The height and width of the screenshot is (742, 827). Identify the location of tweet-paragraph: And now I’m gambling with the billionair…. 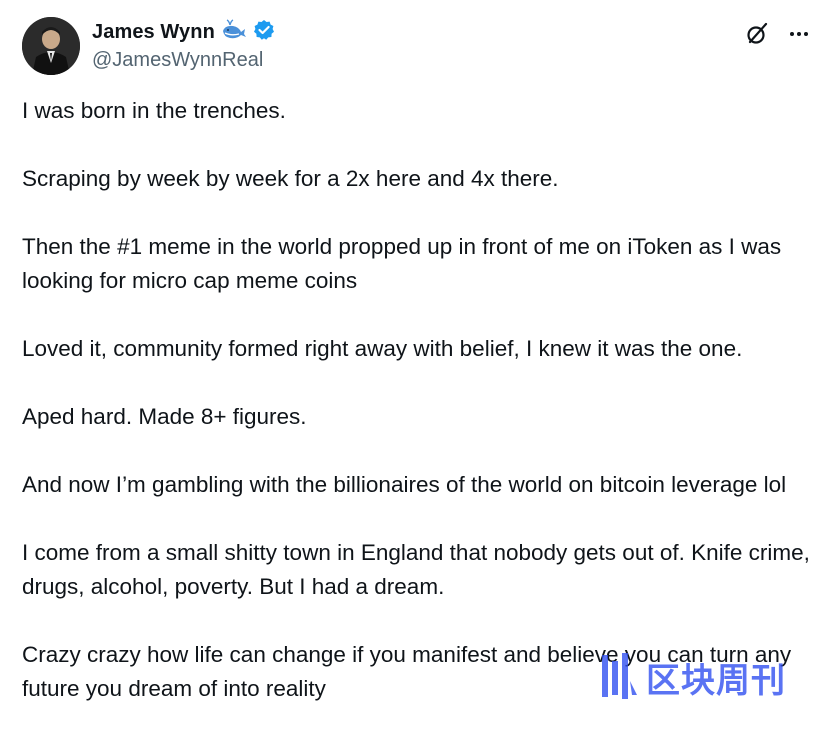
(404, 484).